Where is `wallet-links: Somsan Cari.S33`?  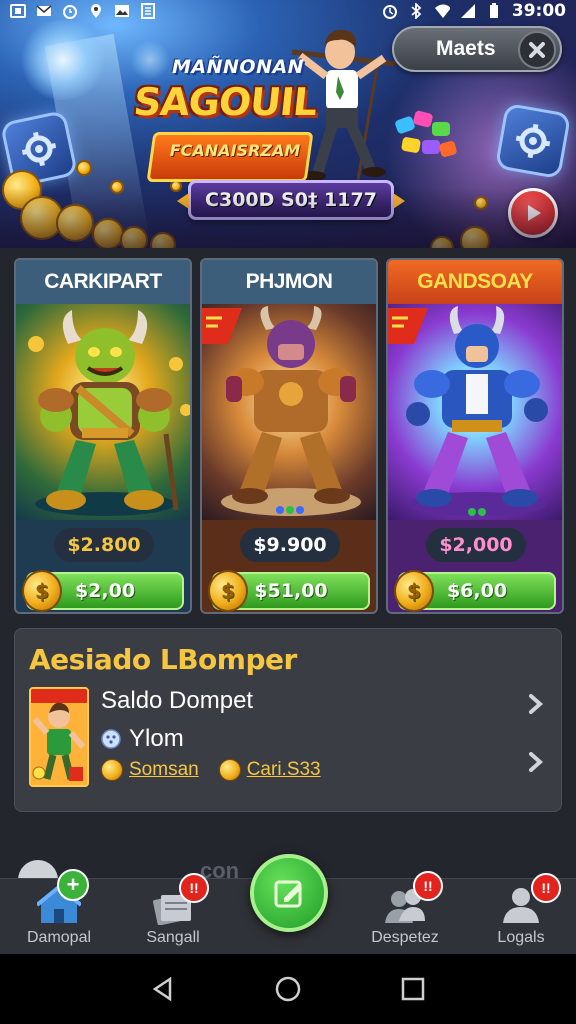 wallet-links: Somsan Cari.S33 is located at coordinates (211, 770).